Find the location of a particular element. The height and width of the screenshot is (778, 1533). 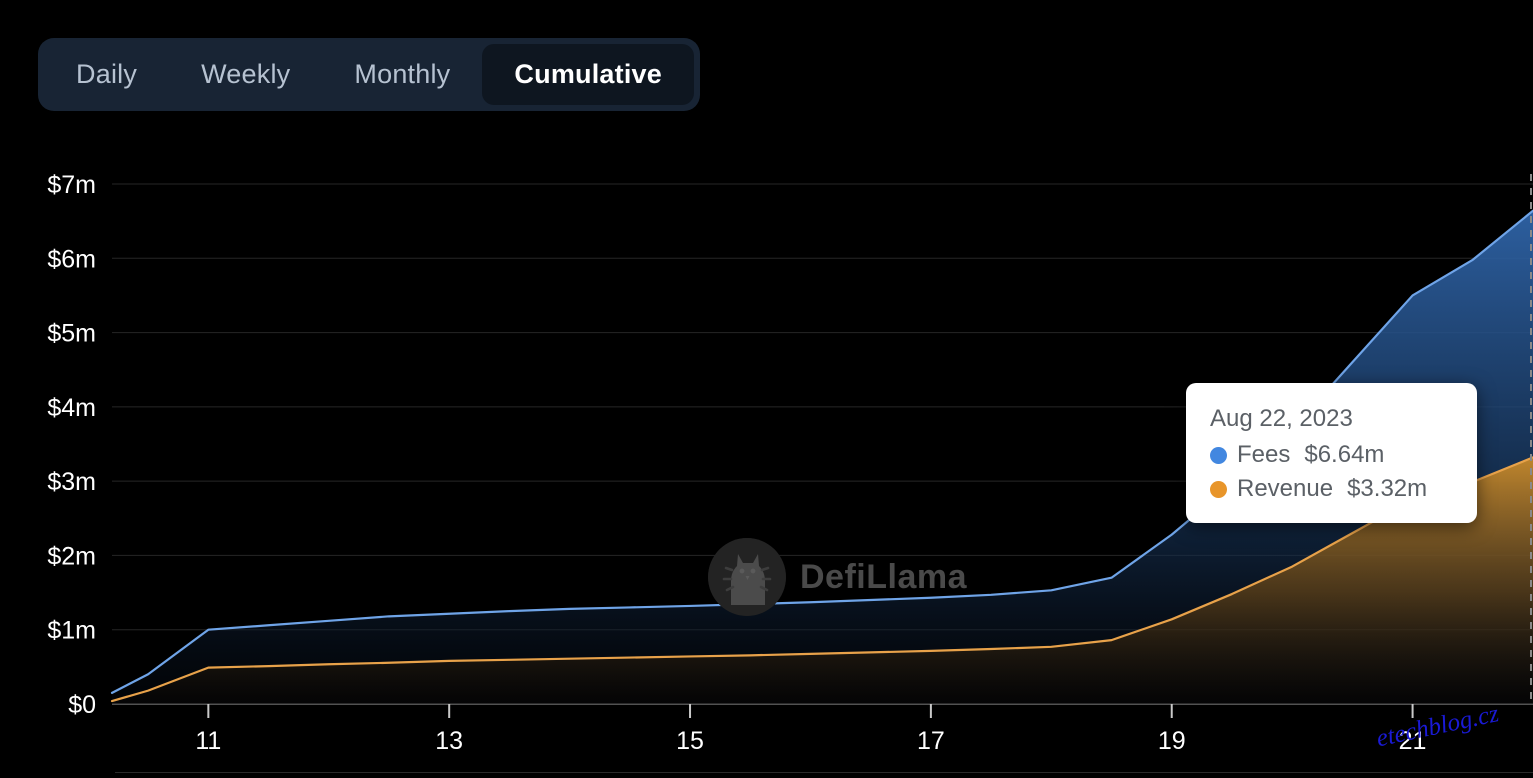

tooltip-fees-label: Fees is located at coordinates (1264, 454).